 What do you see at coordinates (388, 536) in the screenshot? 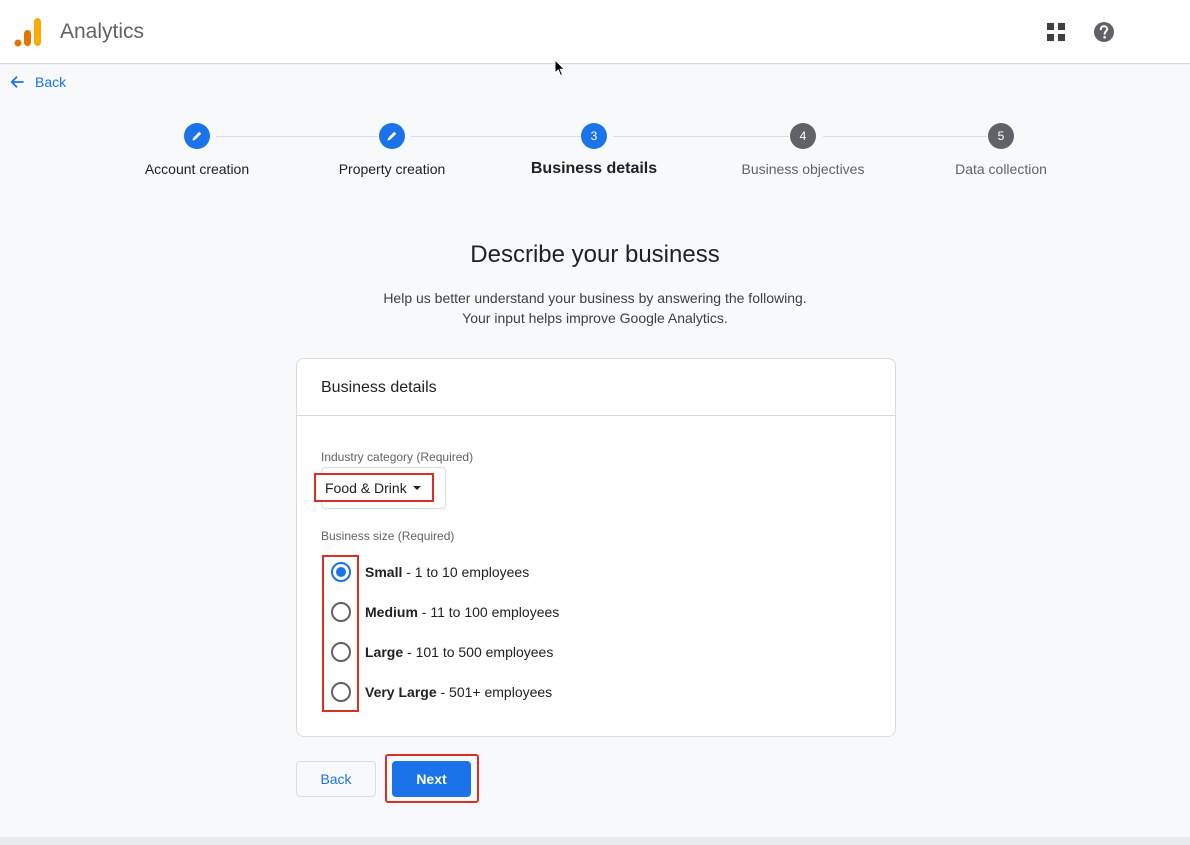
I see `business-size-label: Business size (Required)` at bounding box center [388, 536].